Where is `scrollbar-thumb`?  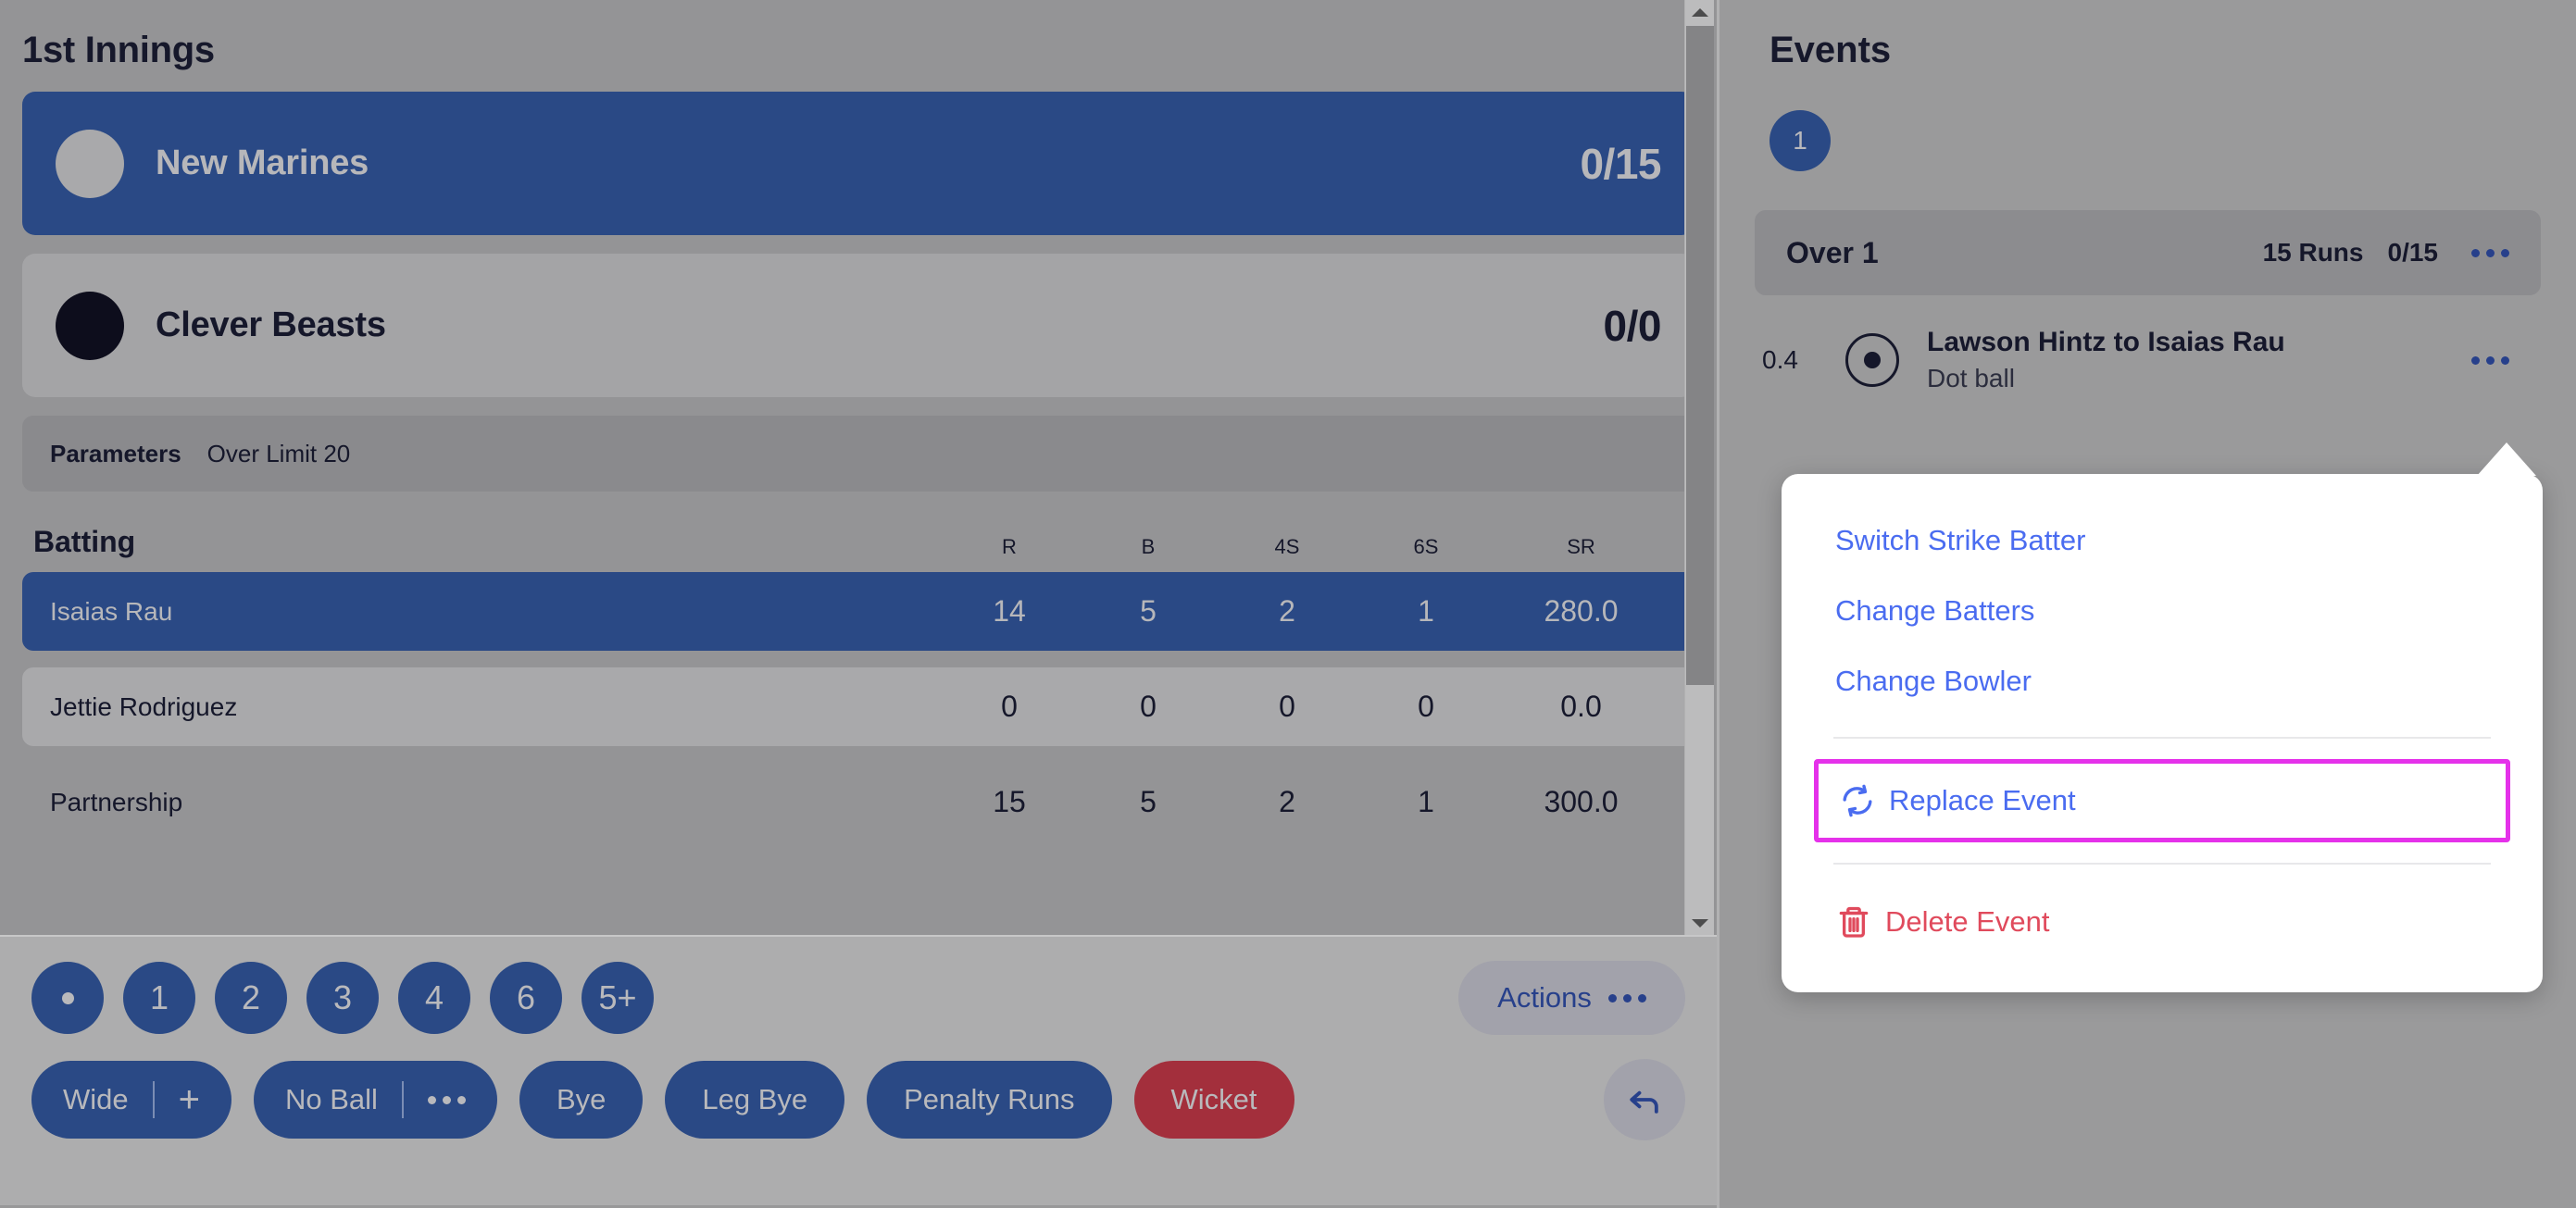 scrollbar-thumb is located at coordinates (1700, 355).